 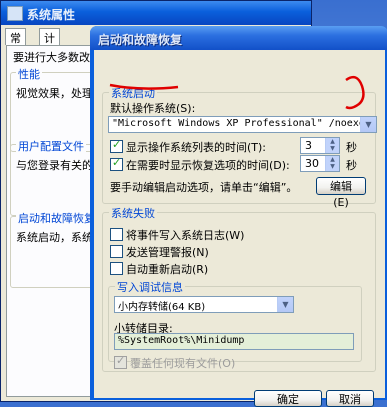 What do you see at coordinates (355, 92) in the screenshot?
I see `red-bracket-mark` at bounding box center [355, 92].